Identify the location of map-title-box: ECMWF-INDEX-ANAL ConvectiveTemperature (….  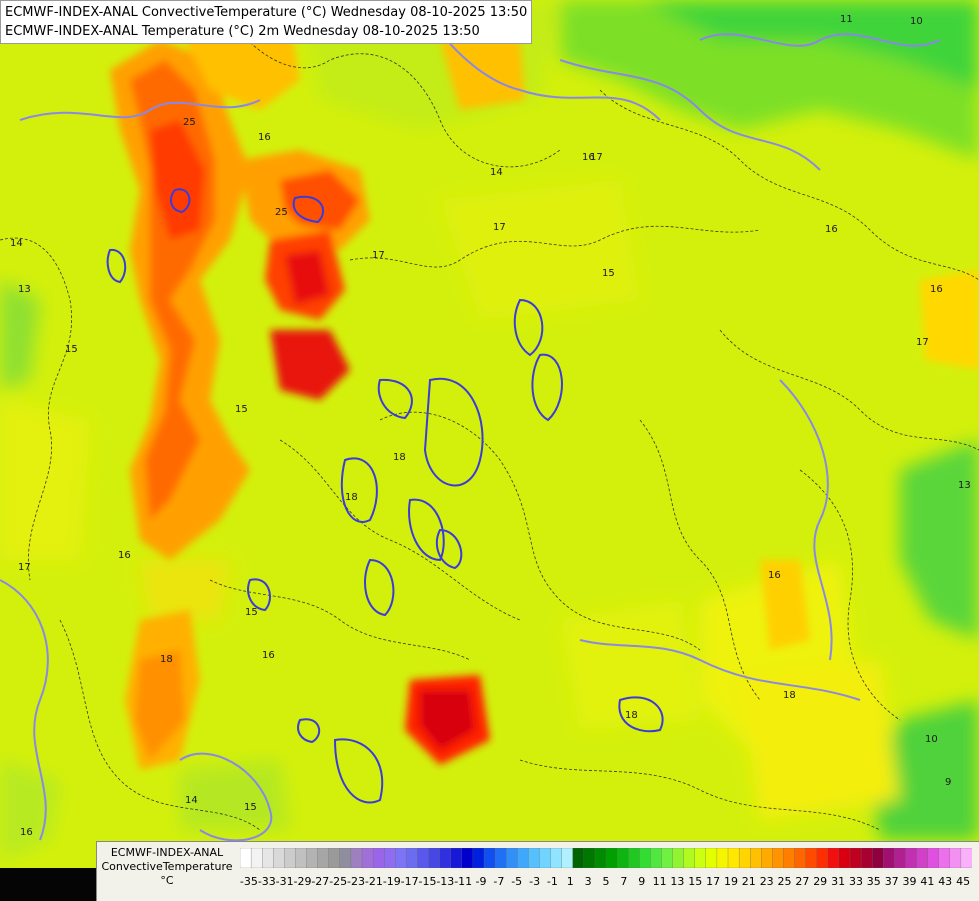
(266, 22).